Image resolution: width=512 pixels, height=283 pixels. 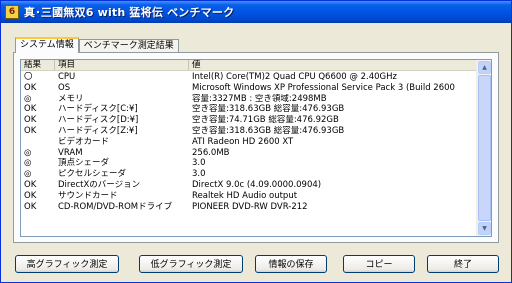 What do you see at coordinates (12, 12) in the screenshot?
I see `app-icon: 6` at bounding box center [12, 12].